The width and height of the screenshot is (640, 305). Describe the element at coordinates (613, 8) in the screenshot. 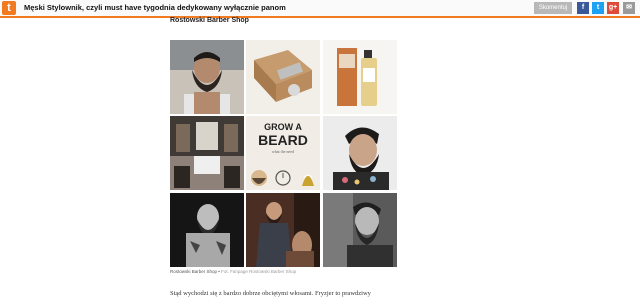

I see `google-plus-icon: g+` at that location.